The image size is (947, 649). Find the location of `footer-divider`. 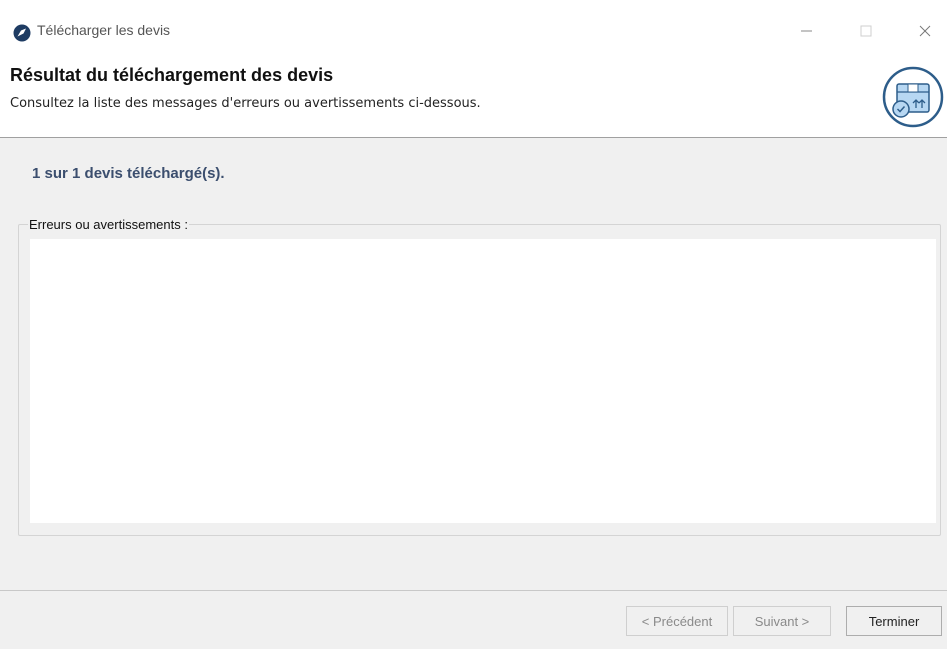

footer-divider is located at coordinates (473, 590).